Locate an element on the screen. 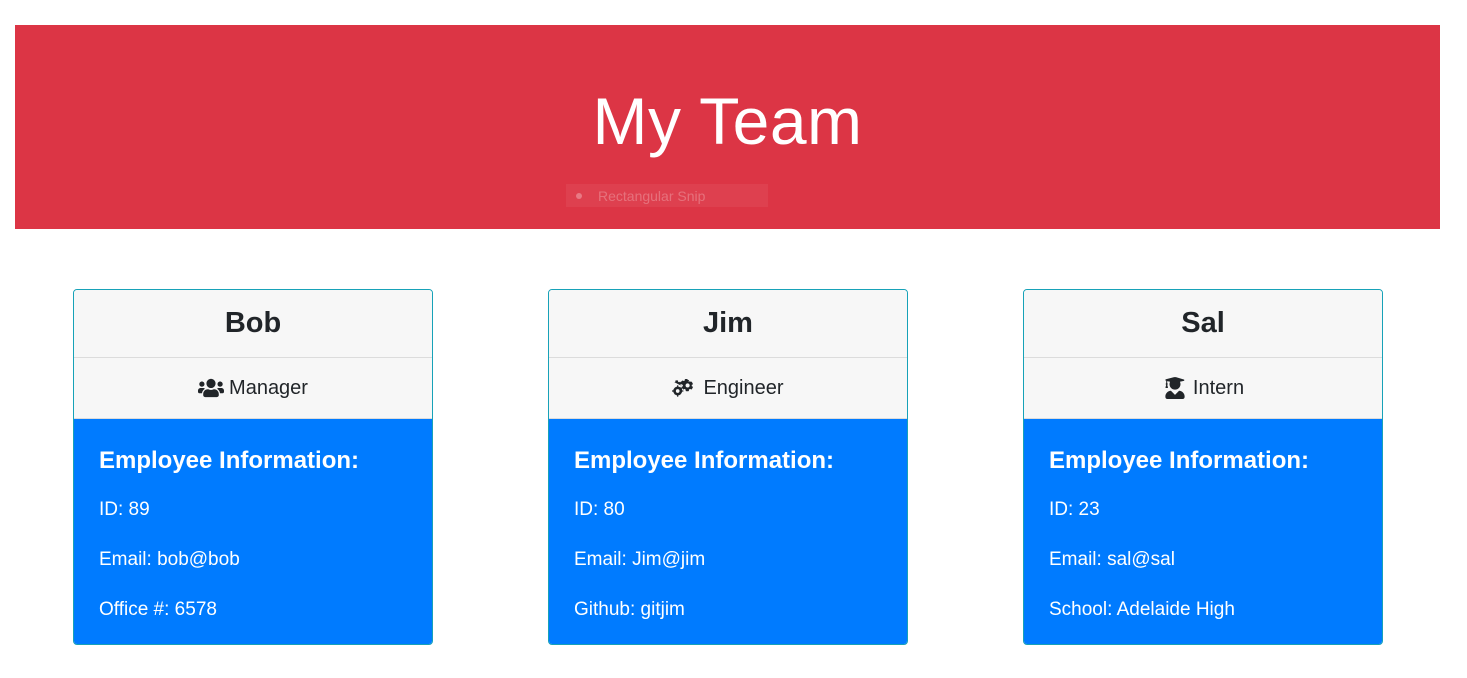  snip-label: Rectangular Snip is located at coordinates (652, 195).